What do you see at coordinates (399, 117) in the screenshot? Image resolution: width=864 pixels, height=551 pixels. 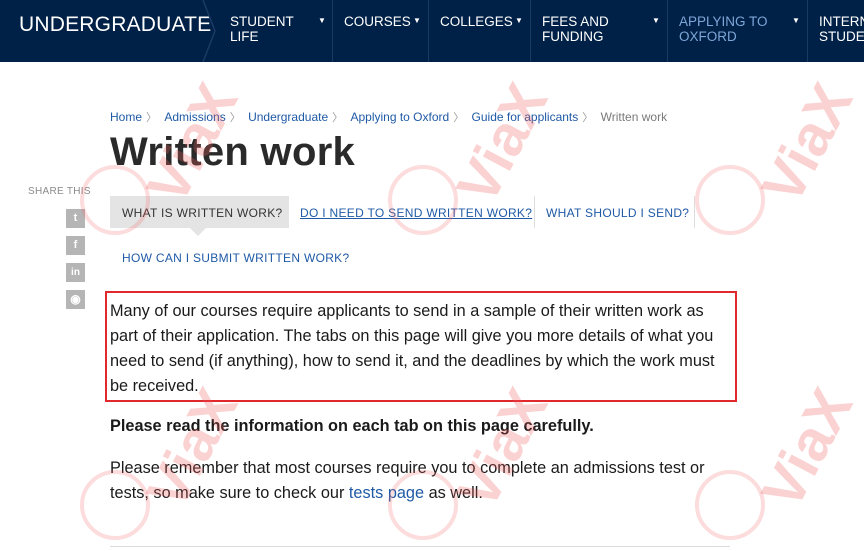 I see `breadcrumb-link-applying-to-oxford: Applying to Oxford` at bounding box center [399, 117].